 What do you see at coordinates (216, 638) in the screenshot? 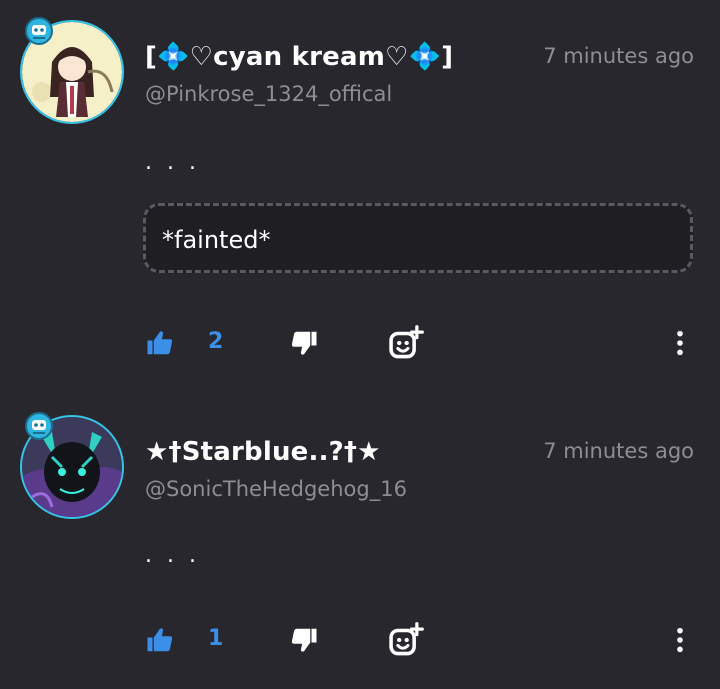
I see `like-count: 1` at bounding box center [216, 638].